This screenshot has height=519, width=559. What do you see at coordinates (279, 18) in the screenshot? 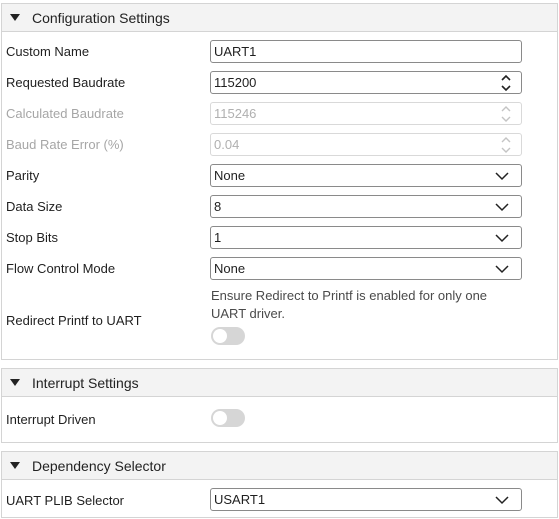
I see `configuration-settings-header: Configuration Settings` at bounding box center [279, 18].